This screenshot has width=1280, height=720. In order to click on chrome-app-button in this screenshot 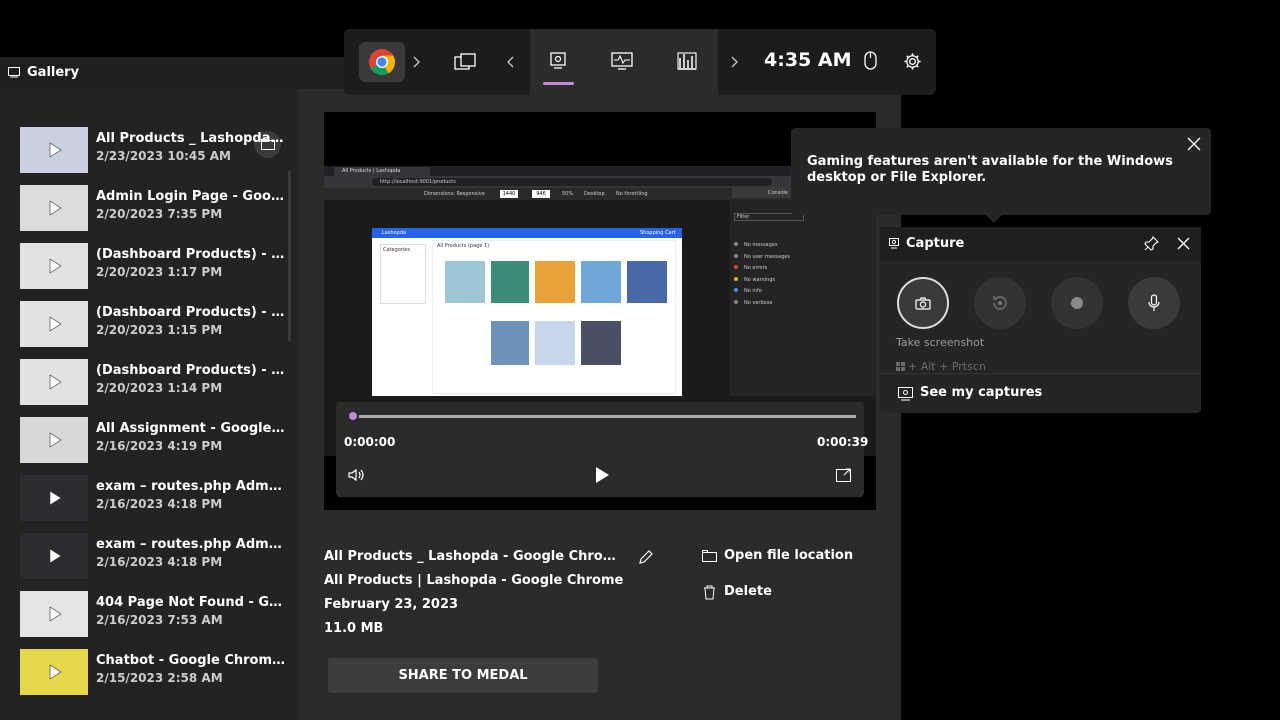, I will do `click(382, 62)`.